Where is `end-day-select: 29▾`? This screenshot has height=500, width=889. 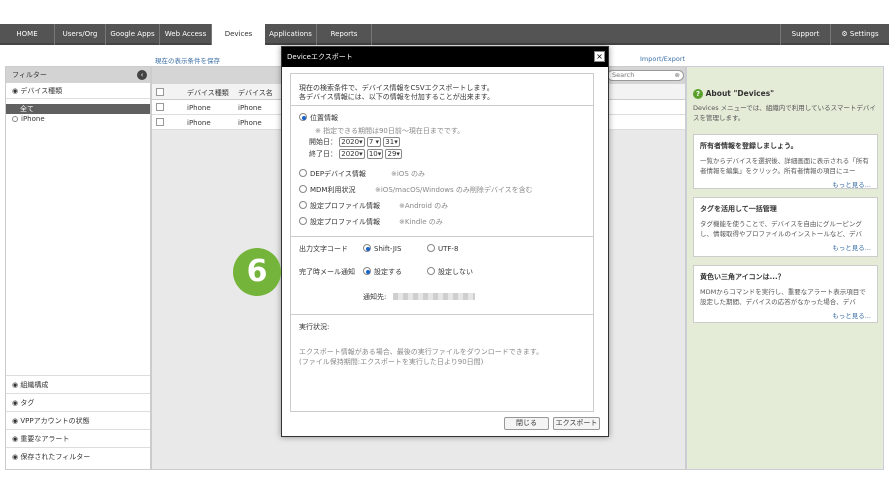 end-day-select: 29▾ is located at coordinates (393, 154).